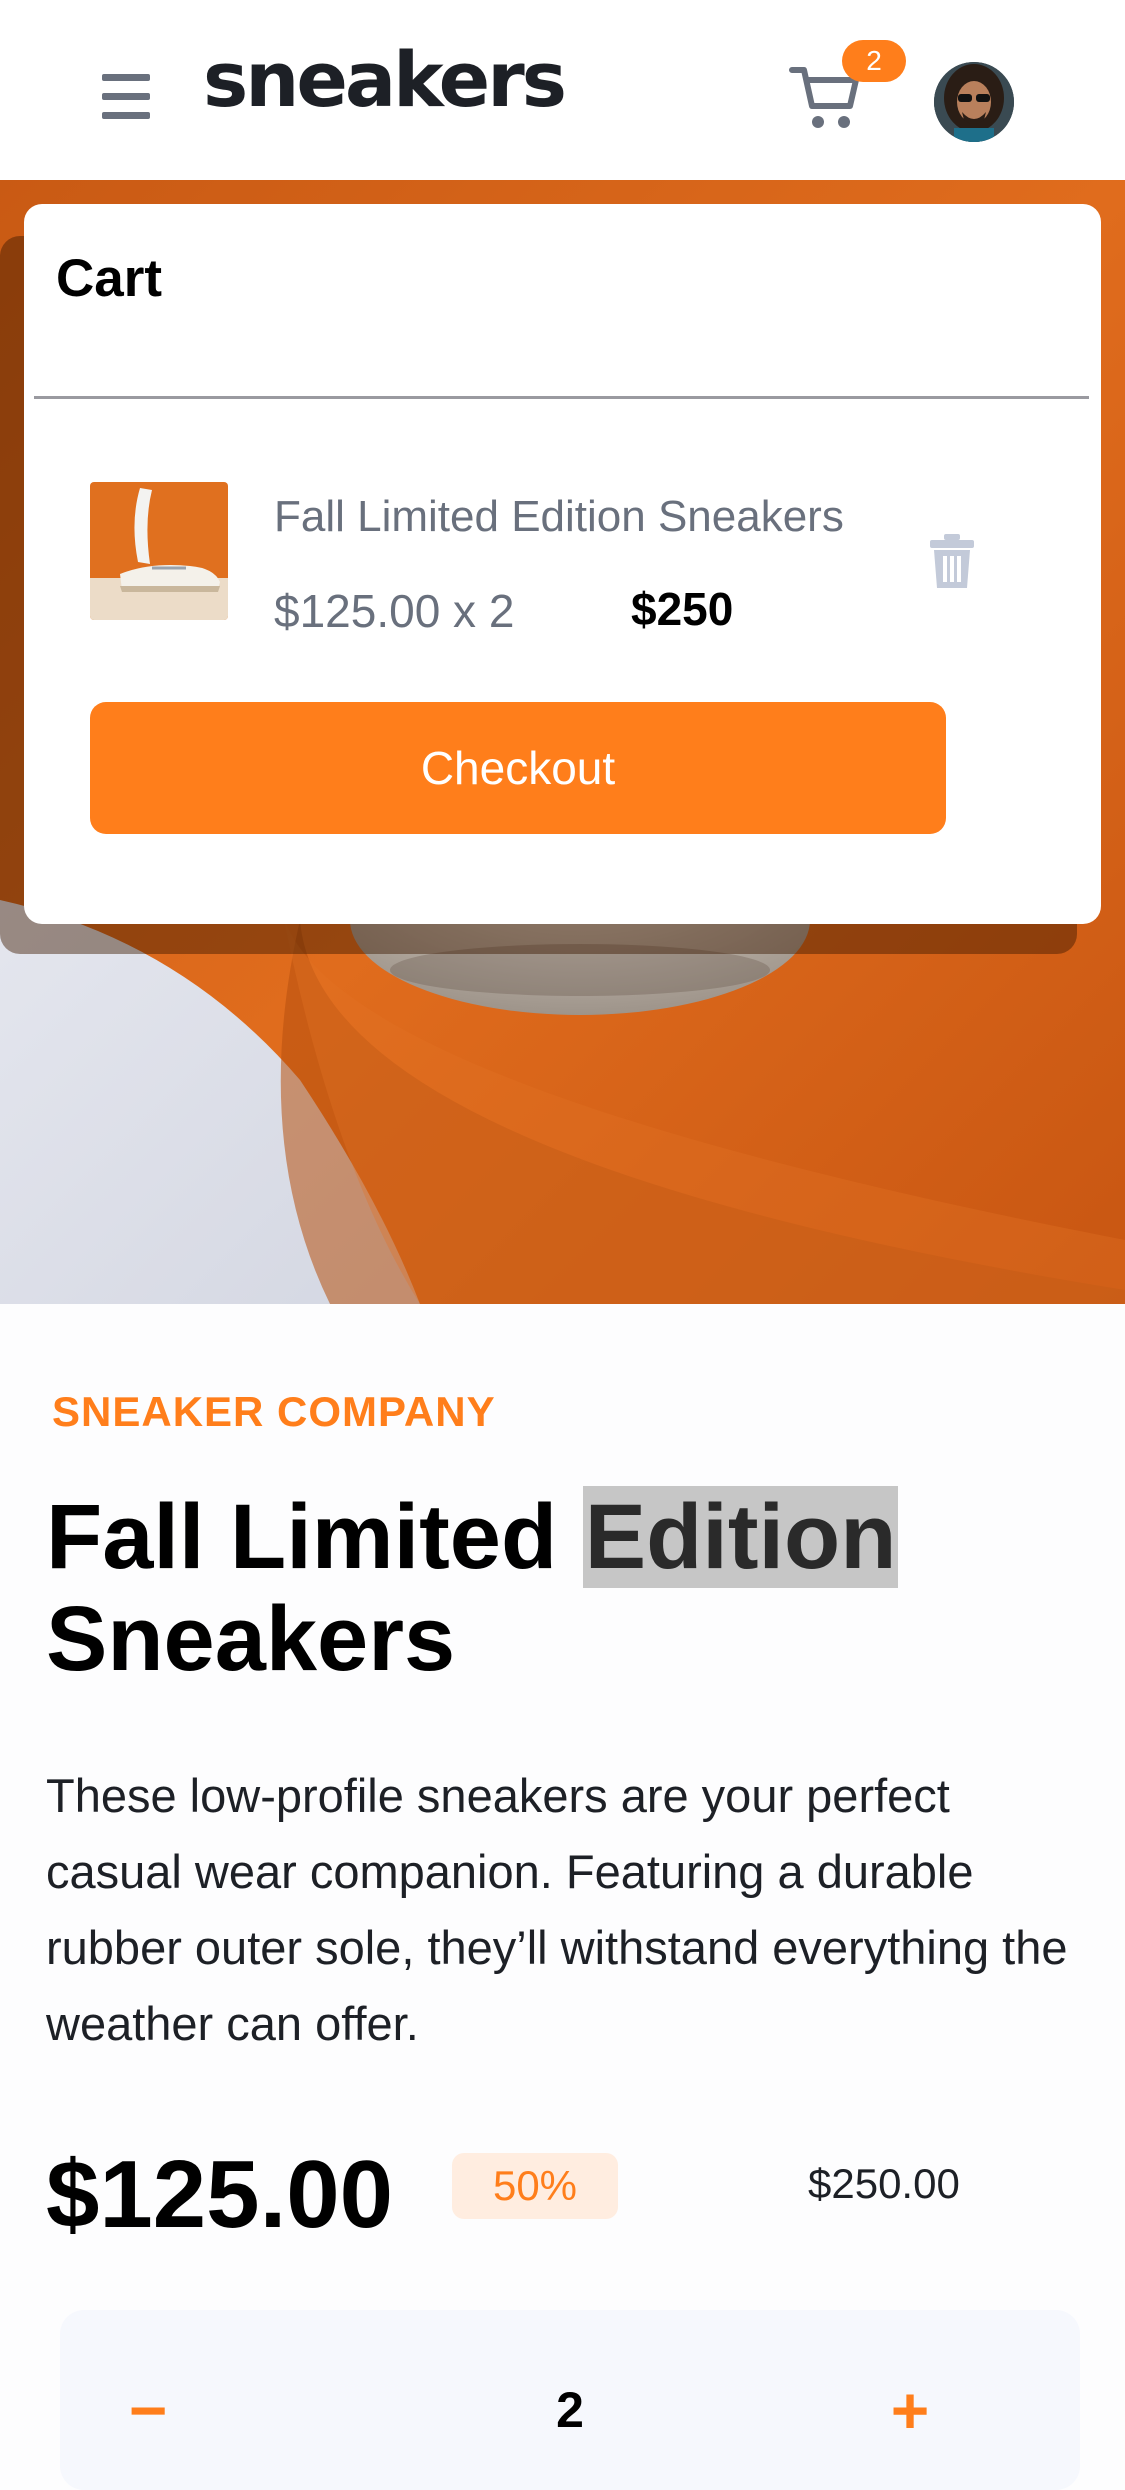  Describe the element at coordinates (952, 561) in the screenshot. I see `trash-icon` at that location.